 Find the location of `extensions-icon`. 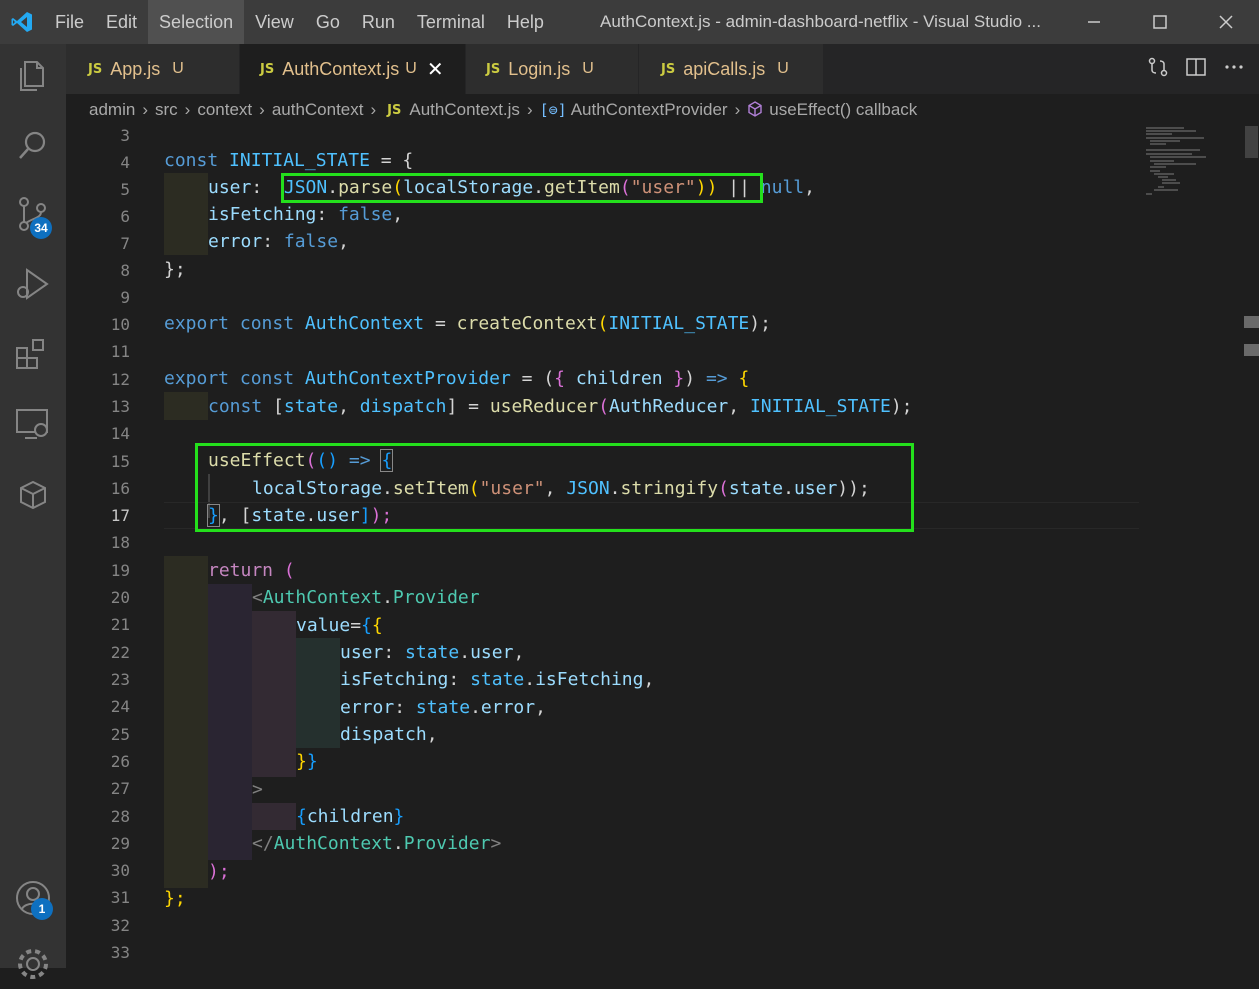

extensions-icon is located at coordinates (33, 354).